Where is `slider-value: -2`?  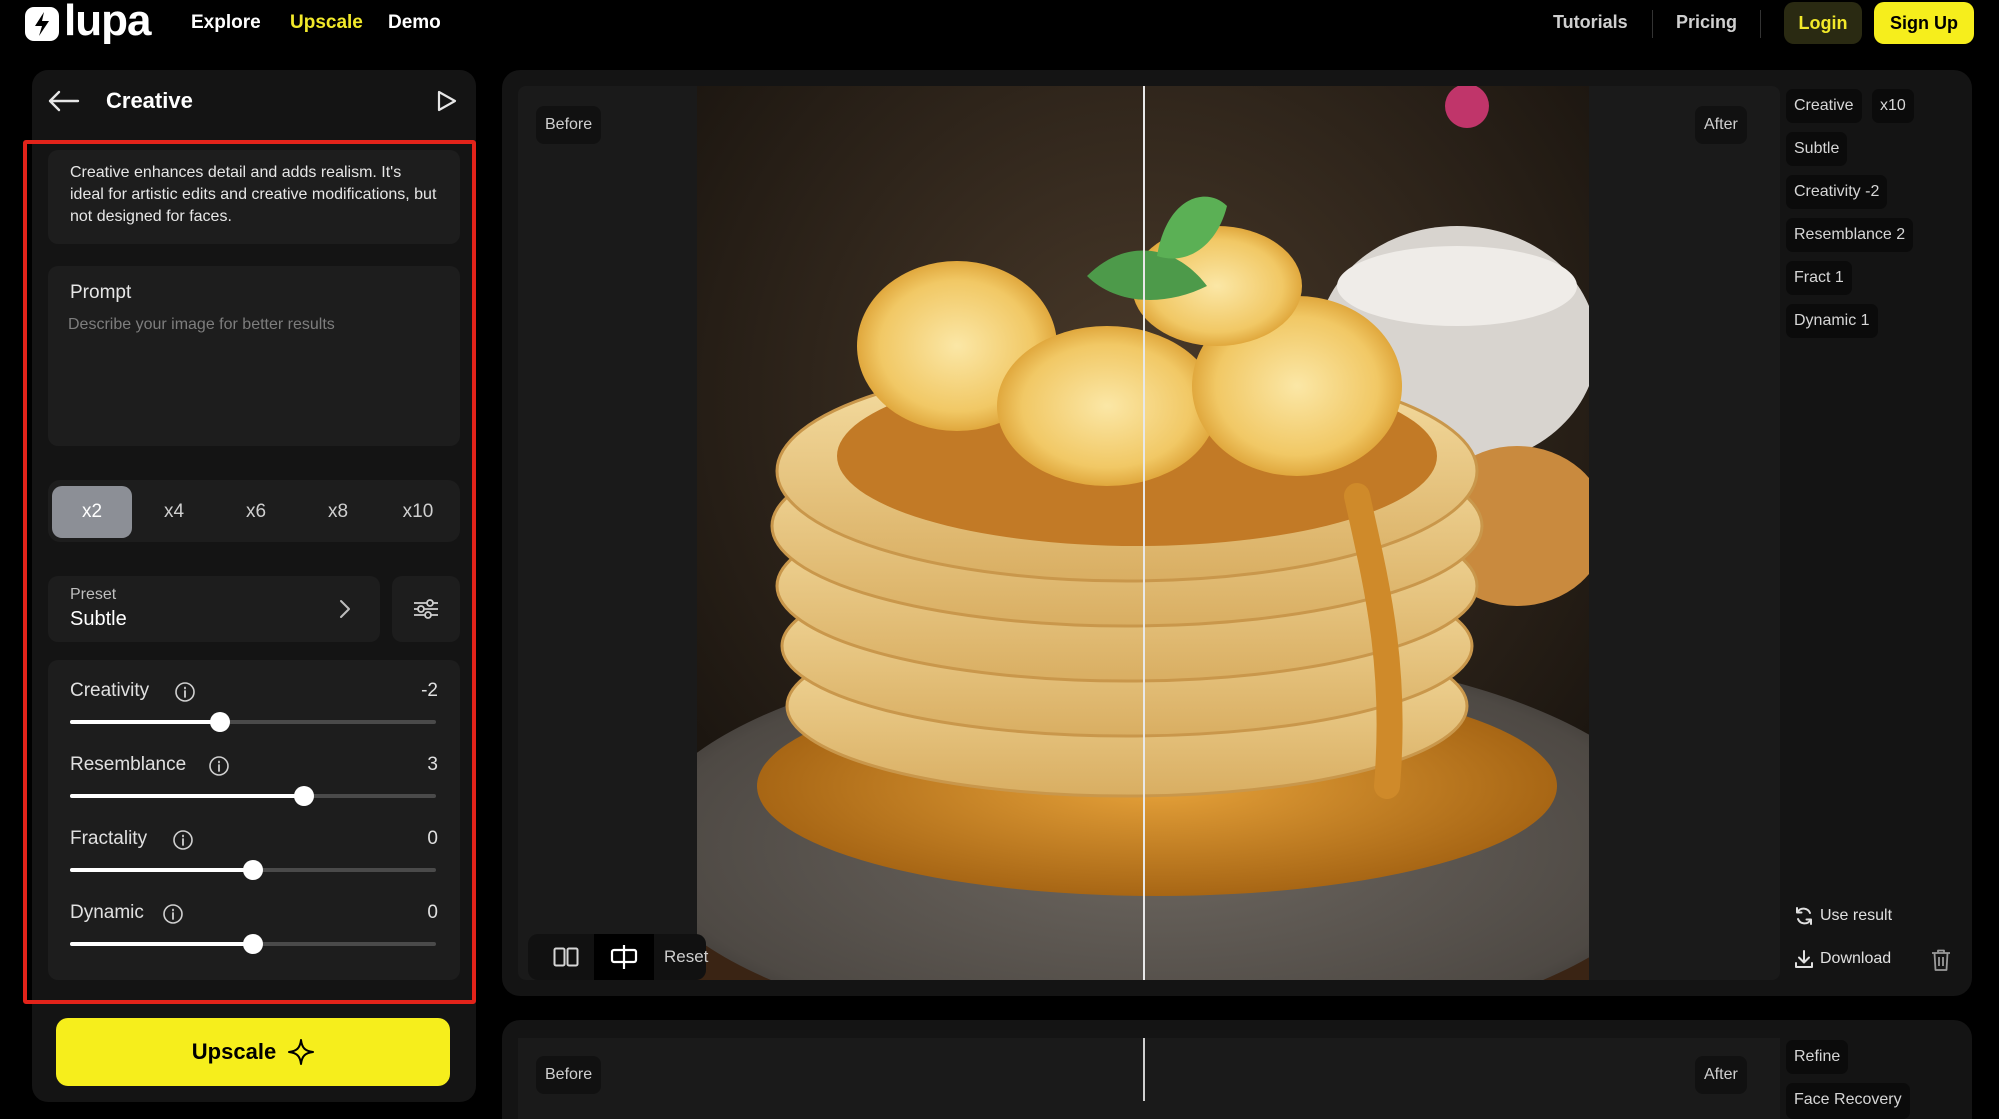
slider-value: -2 is located at coordinates (429, 690).